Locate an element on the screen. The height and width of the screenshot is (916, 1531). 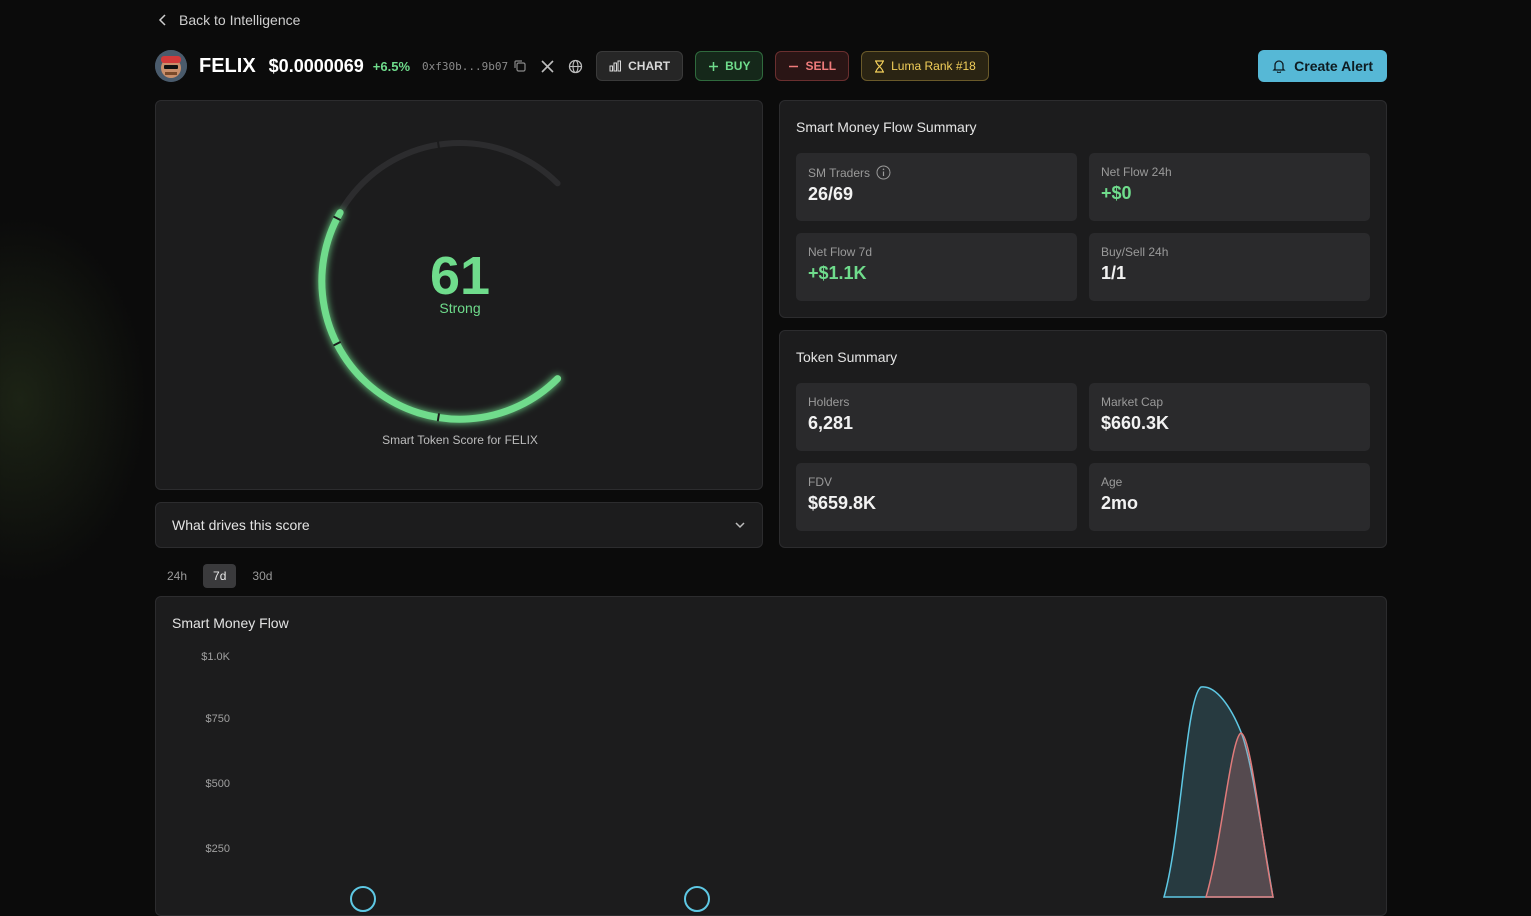
globe-icon is located at coordinates (575, 66).